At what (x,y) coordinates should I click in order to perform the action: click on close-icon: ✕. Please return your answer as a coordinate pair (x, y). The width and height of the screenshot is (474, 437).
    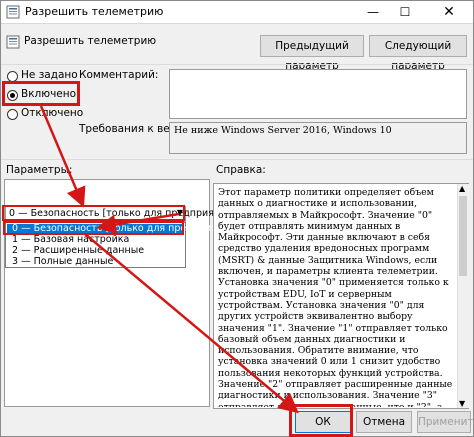
    Looking at the image, I should click on (449, 12).